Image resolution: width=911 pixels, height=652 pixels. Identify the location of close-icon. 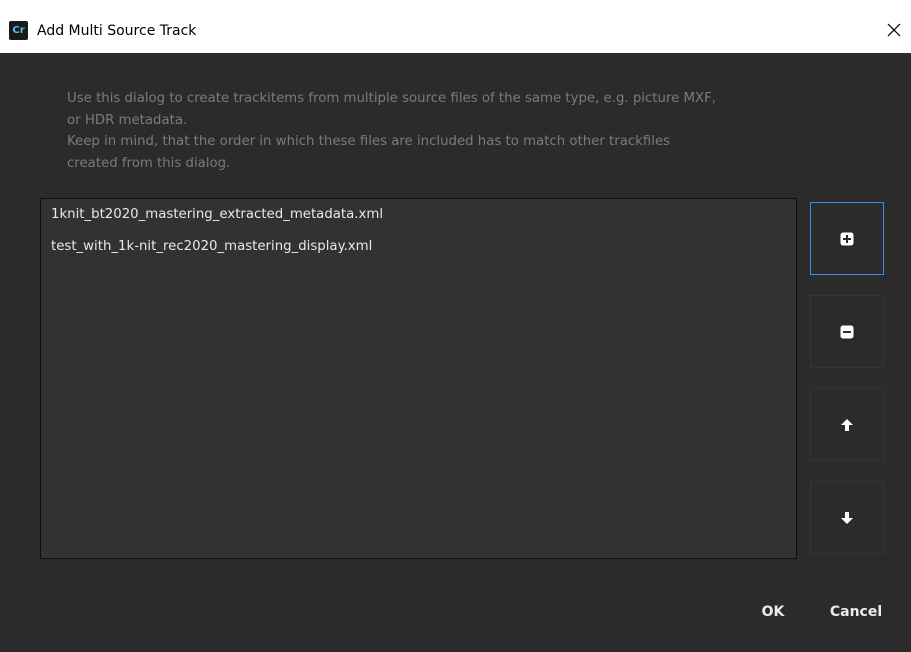
(894, 30).